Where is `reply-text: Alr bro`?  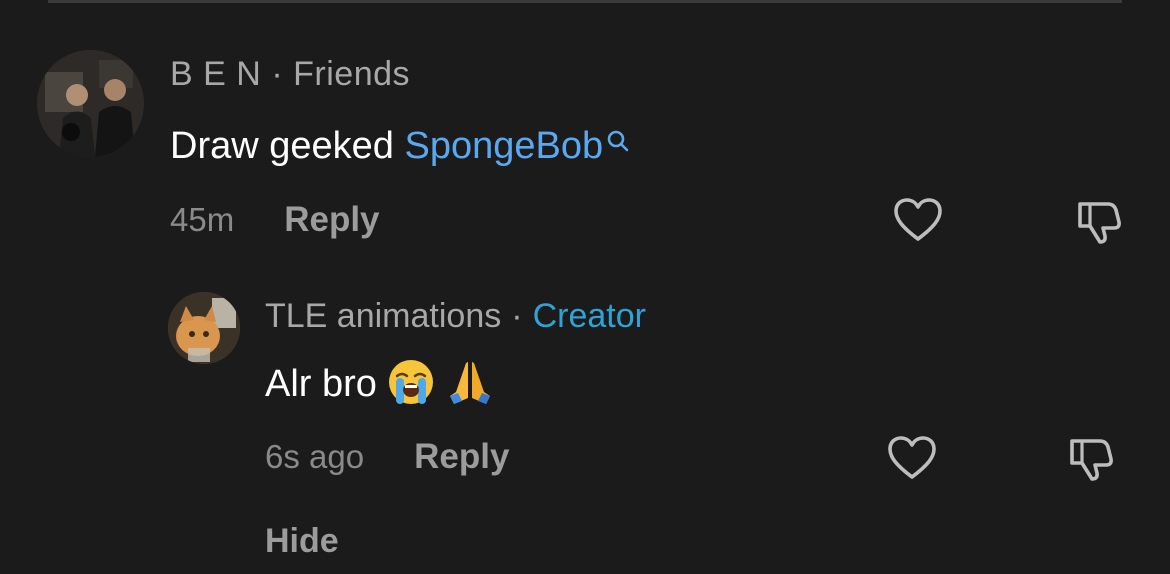 reply-text: Alr bro is located at coordinates (379, 382).